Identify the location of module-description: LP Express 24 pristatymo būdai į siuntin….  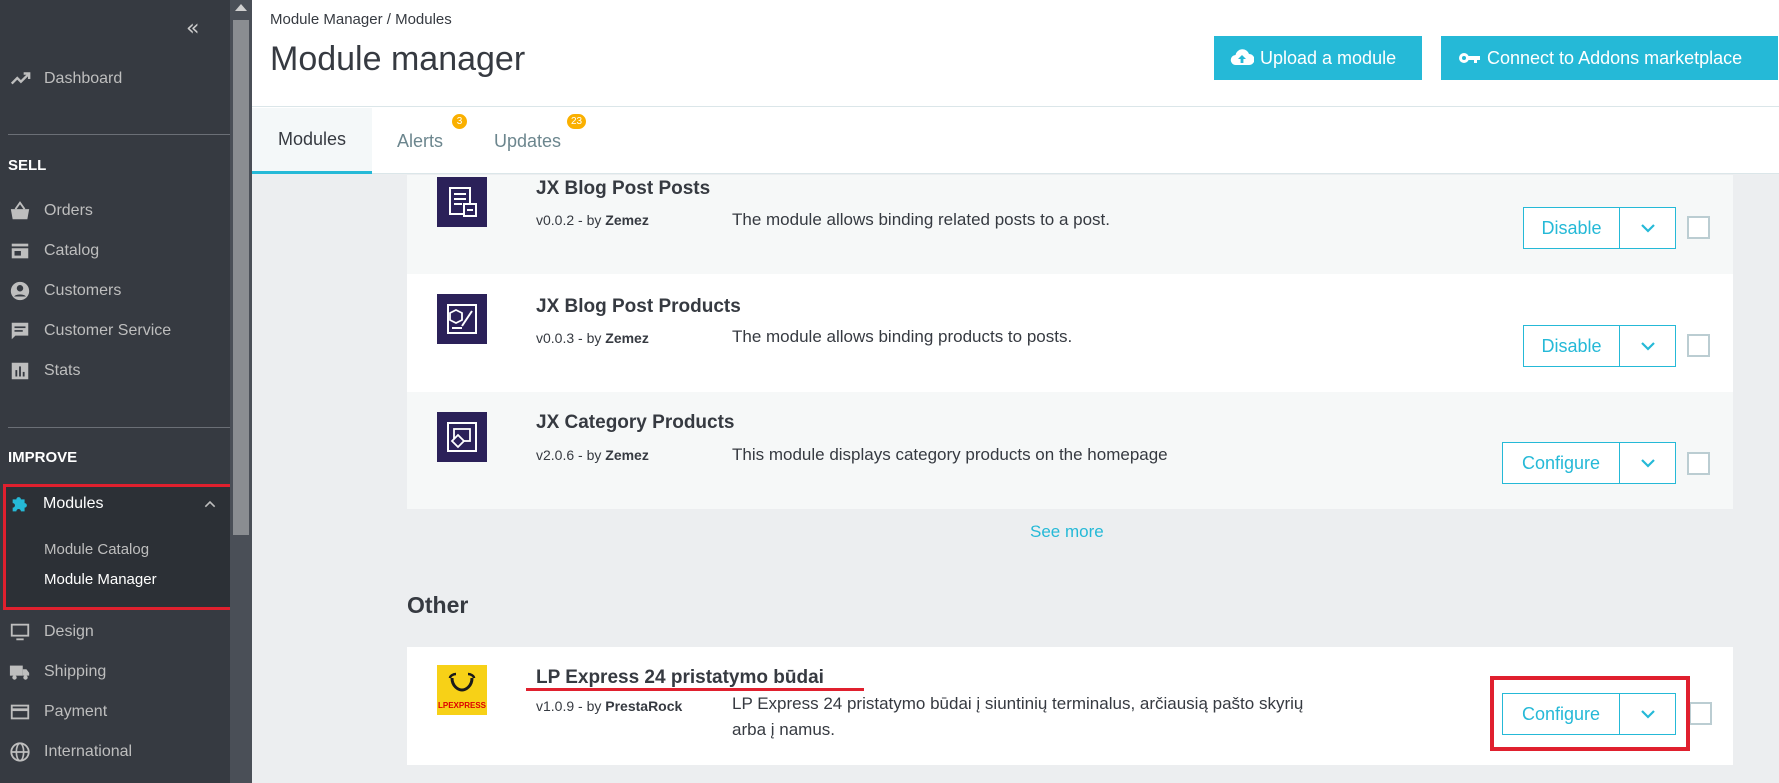
(1017, 717).